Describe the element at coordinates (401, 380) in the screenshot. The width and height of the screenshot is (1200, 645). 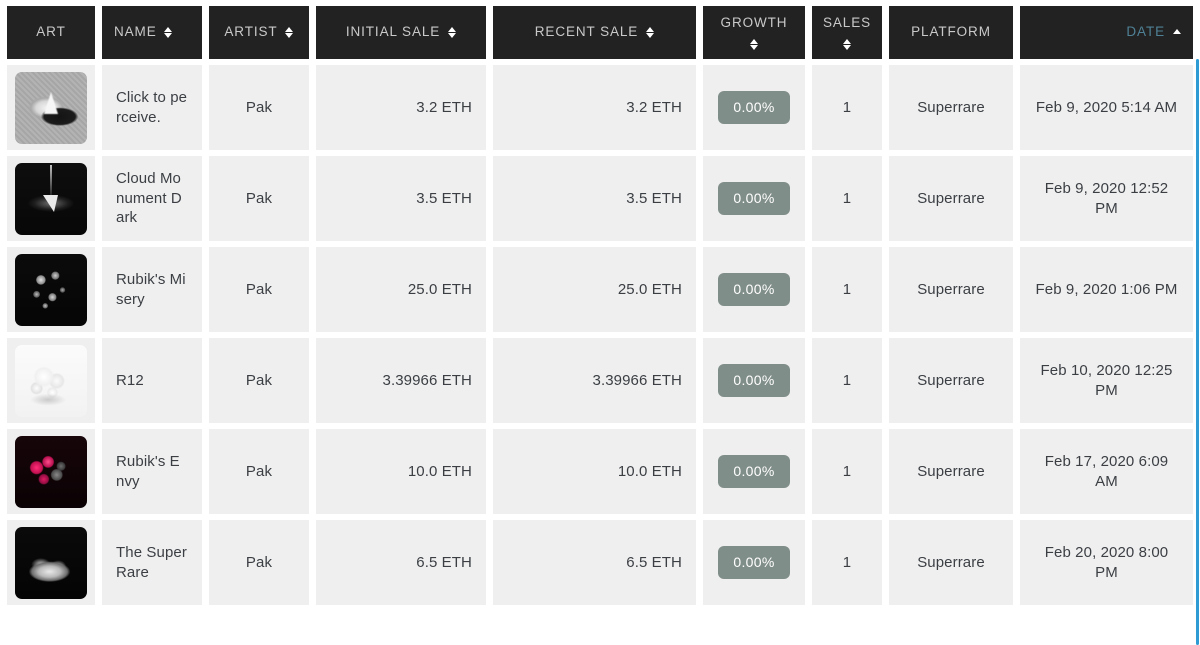
I see `cell-initial-sale: 3.39966 ETH` at that location.